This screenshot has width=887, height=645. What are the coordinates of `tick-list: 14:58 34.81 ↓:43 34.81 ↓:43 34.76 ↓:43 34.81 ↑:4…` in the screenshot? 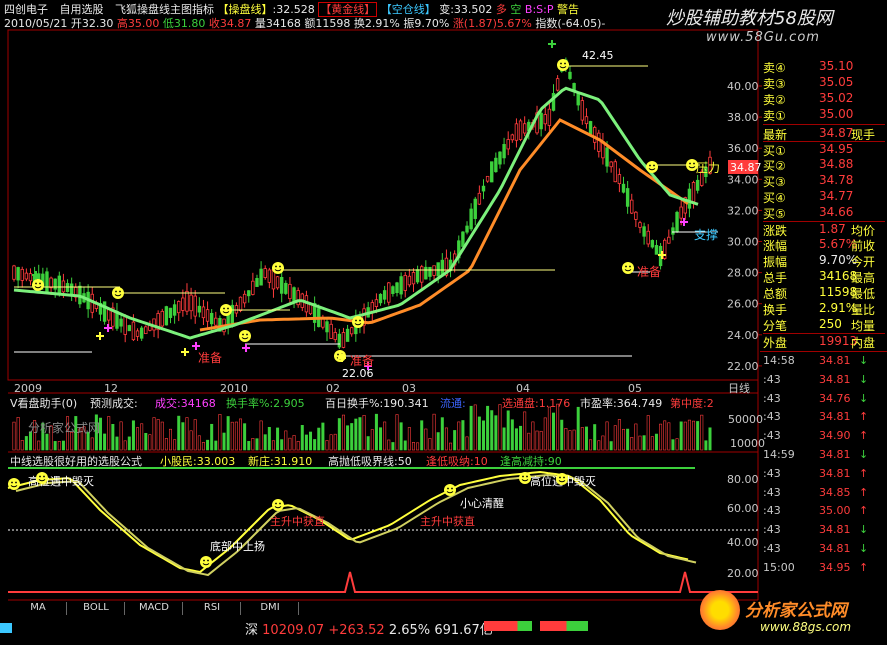 It's located at (823, 462).